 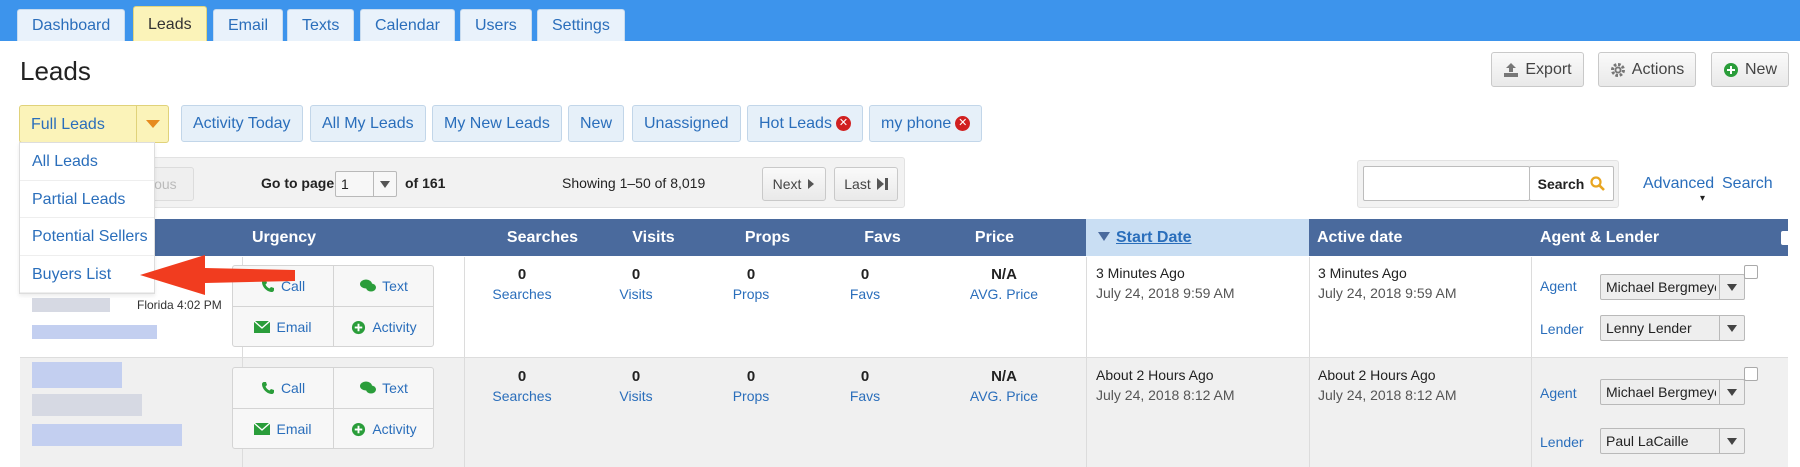 What do you see at coordinates (1562, 442) in the screenshot?
I see `lender-label: Lender` at bounding box center [1562, 442].